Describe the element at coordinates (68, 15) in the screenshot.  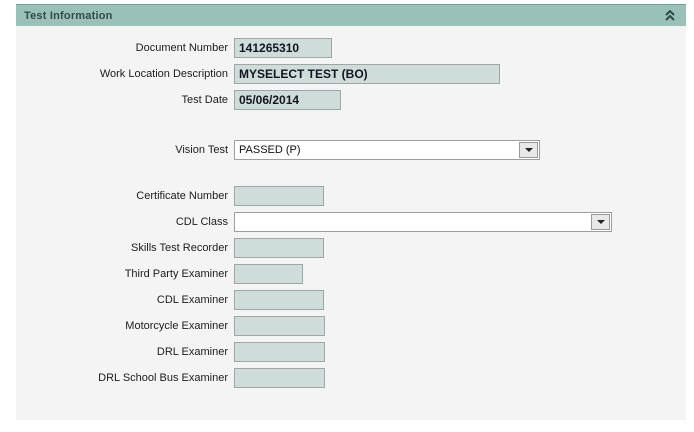
I see `panel-title: Test Information` at that location.